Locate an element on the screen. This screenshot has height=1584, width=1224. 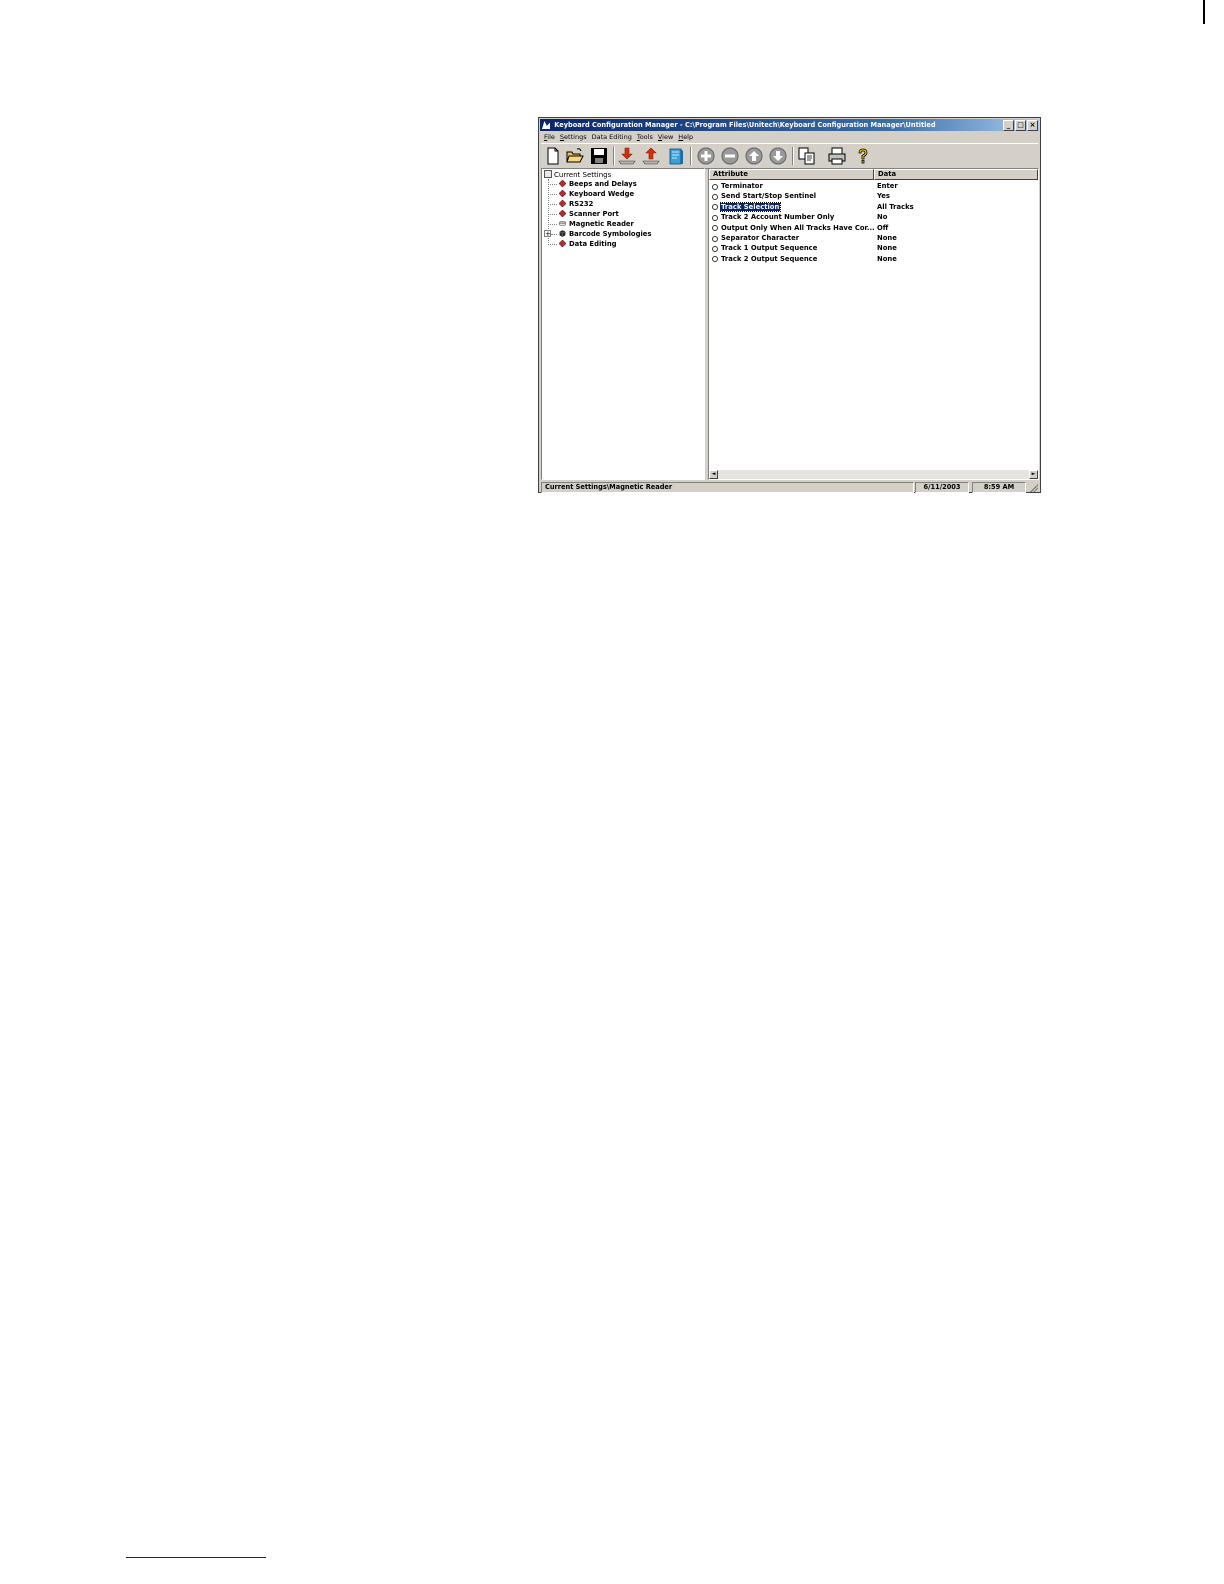
status-path: Current Settings\Magnetic Reader is located at coordinates (727, 487).